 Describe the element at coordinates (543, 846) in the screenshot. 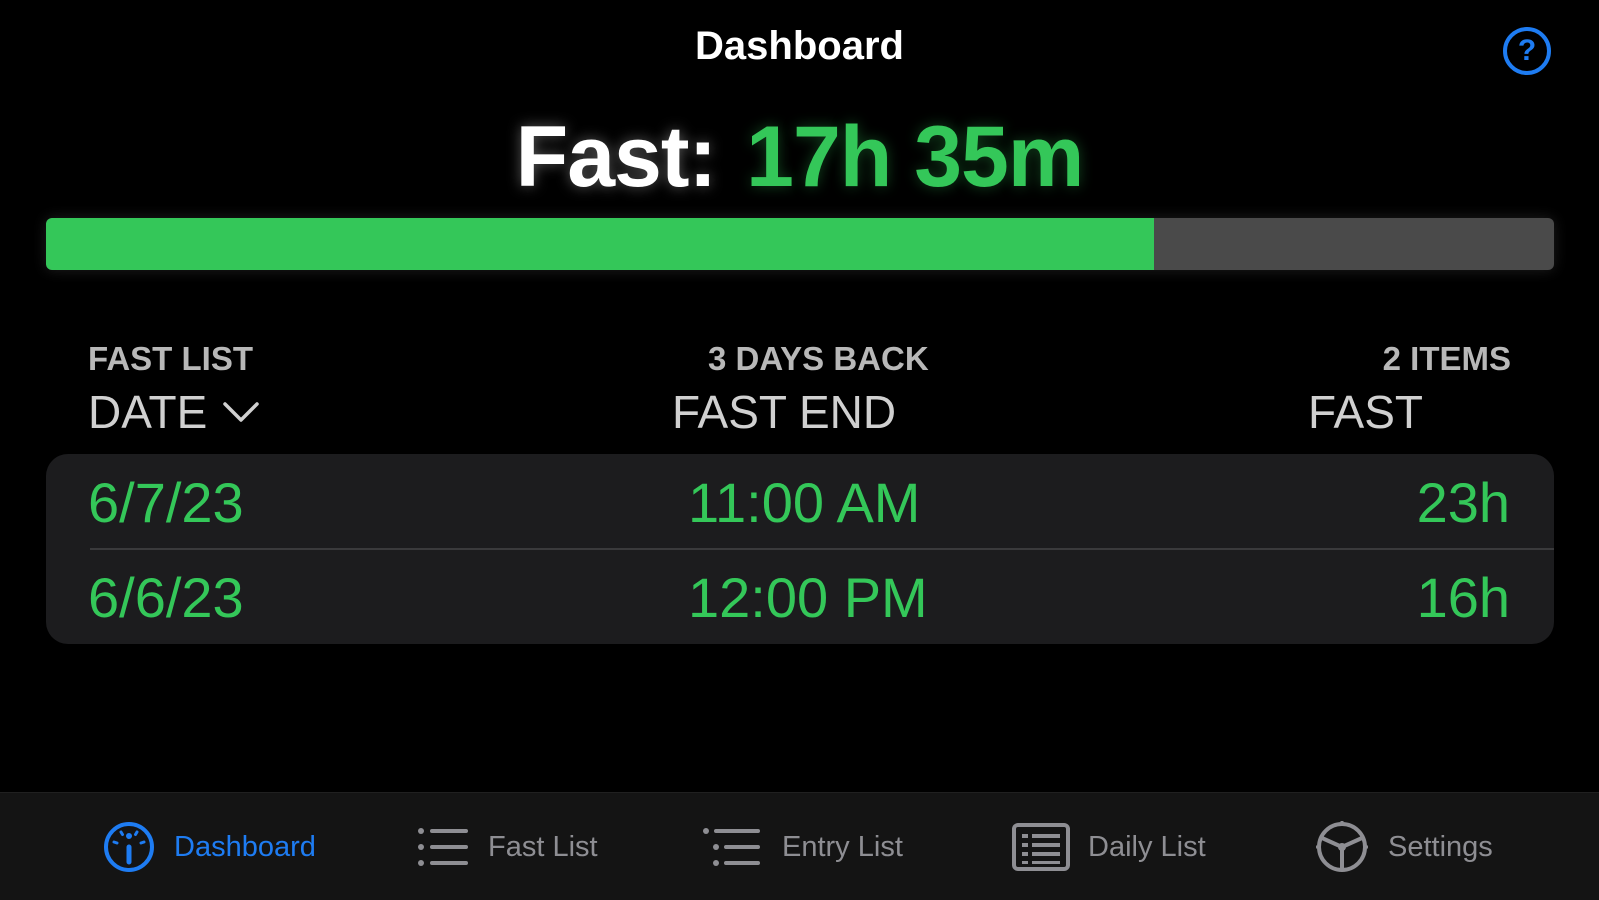

I see `tab-label: Fast List` at that location.